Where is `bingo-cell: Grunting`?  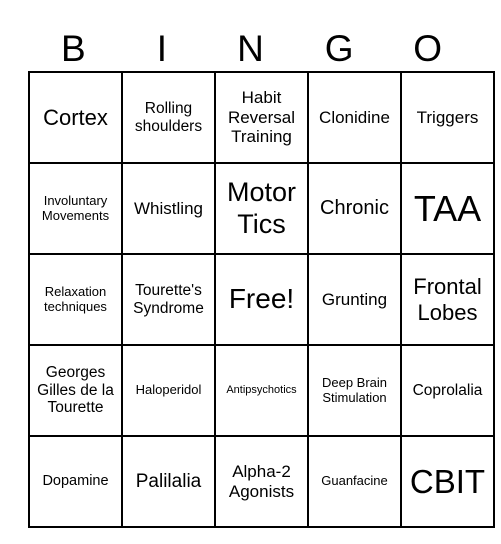
bingo-cell: Grunting is located at coordinates (354, 299).